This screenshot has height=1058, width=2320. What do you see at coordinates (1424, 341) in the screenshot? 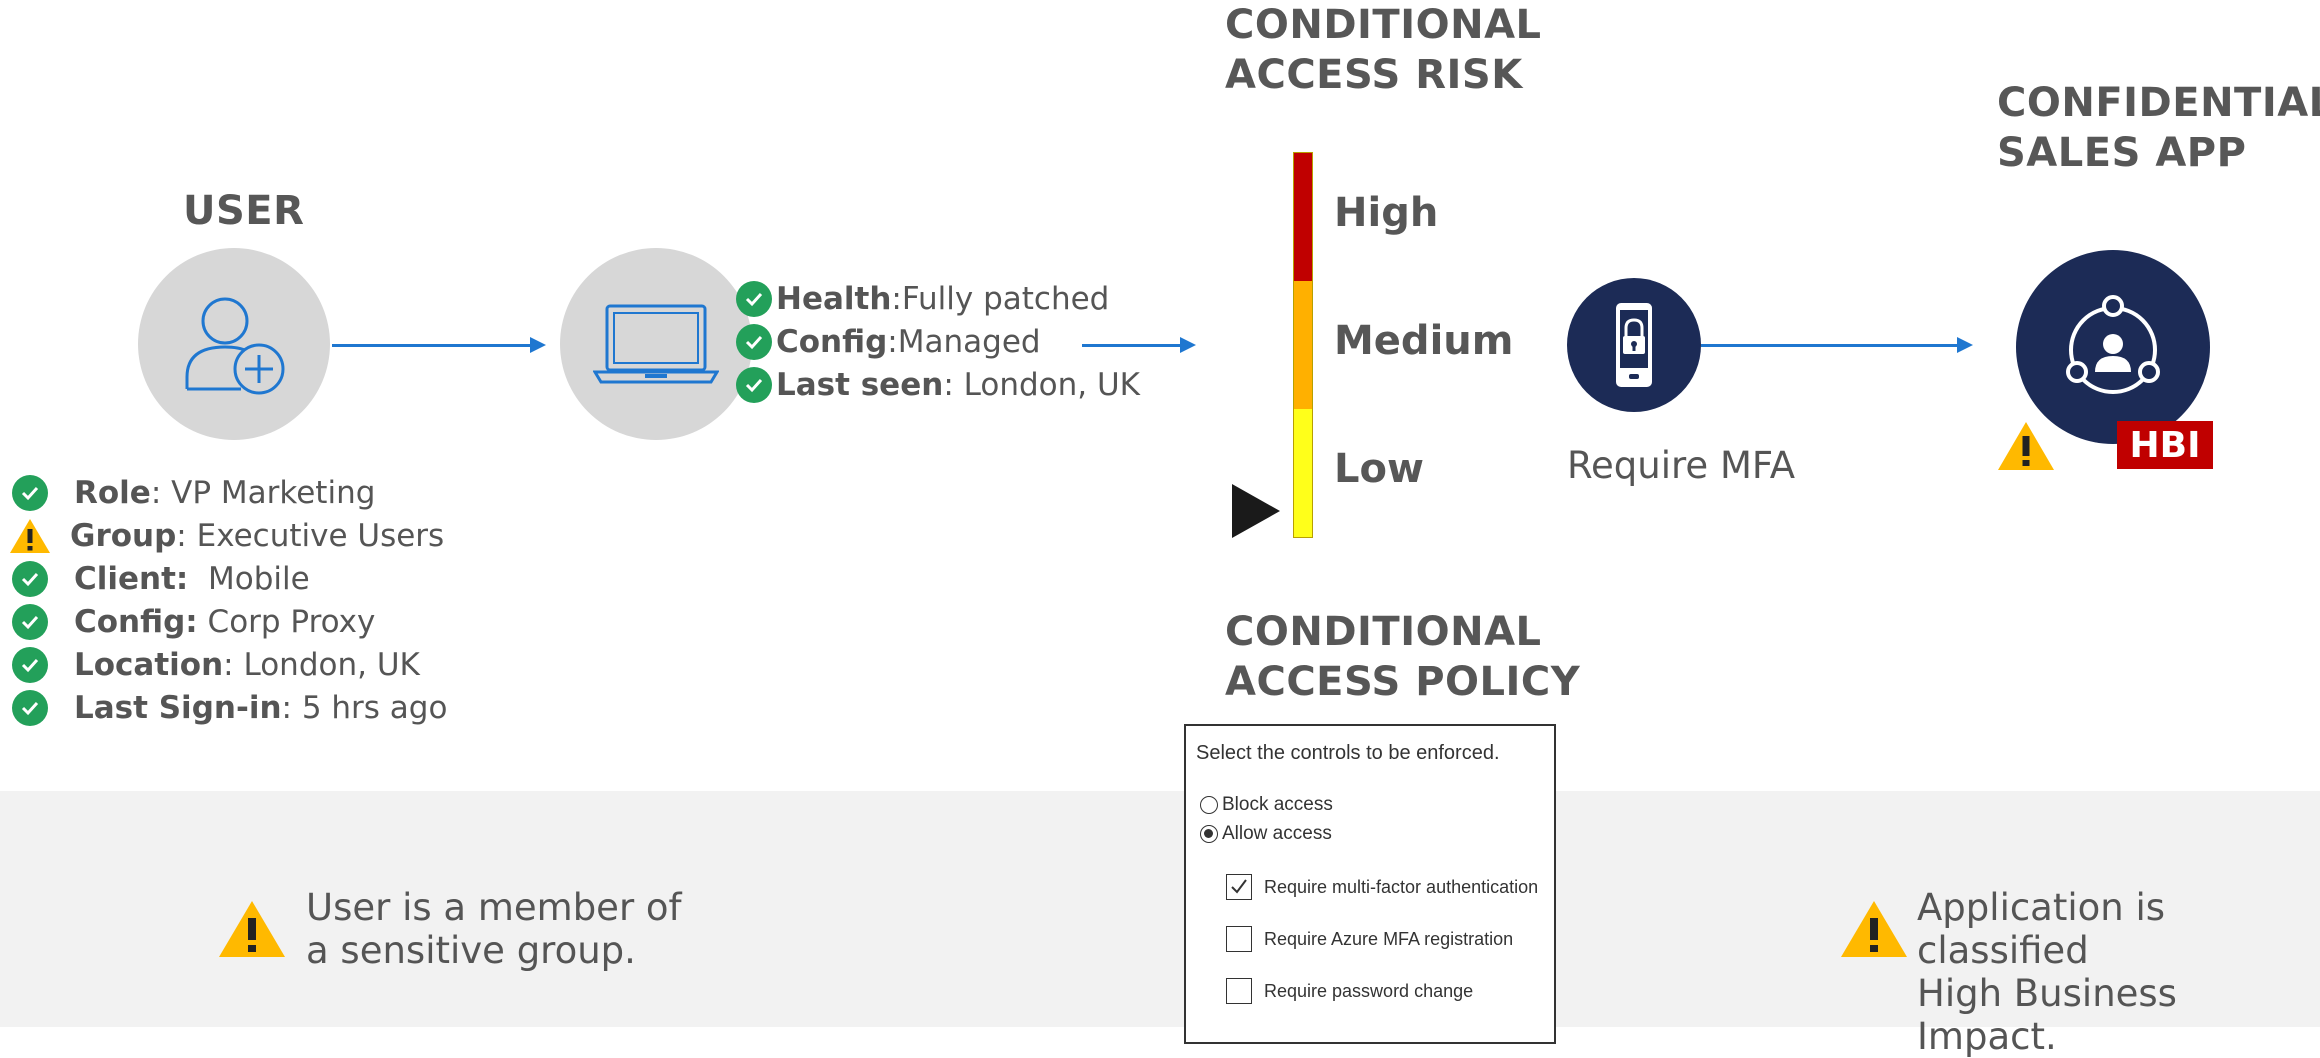
I see `risk-label-medium: Medium` at bounding box center [1424, 341].